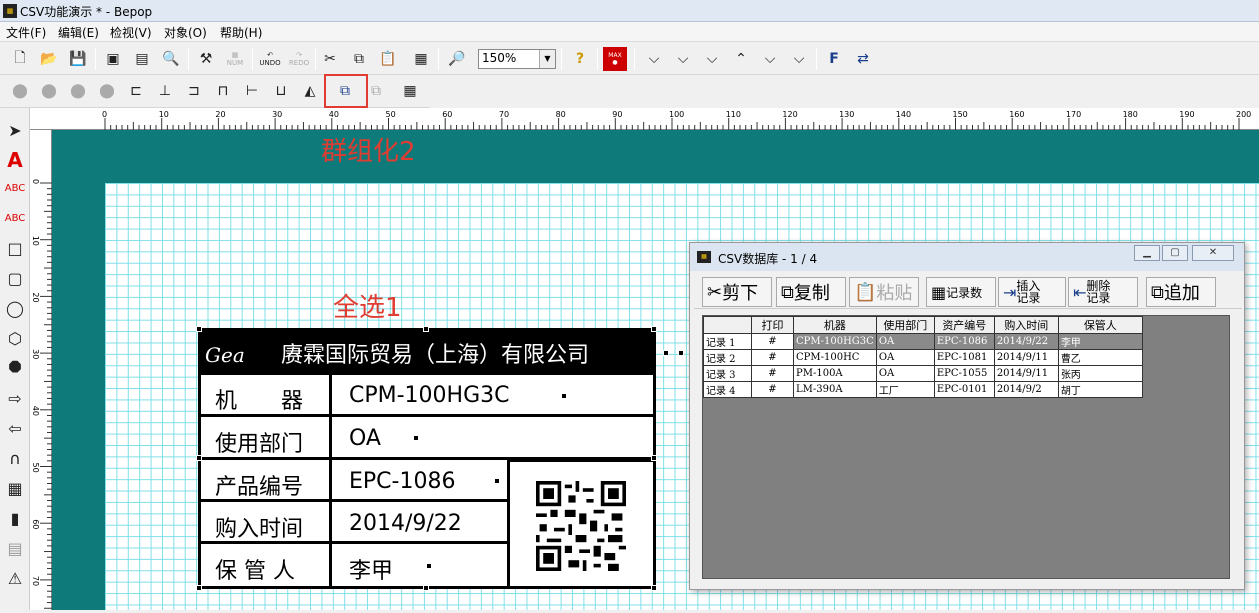 The width and height of the screenshot is (1259, 613). Describe the element at coordinates (905, 389) in the screenshot. I see `table-cell: 工厂` at that location.